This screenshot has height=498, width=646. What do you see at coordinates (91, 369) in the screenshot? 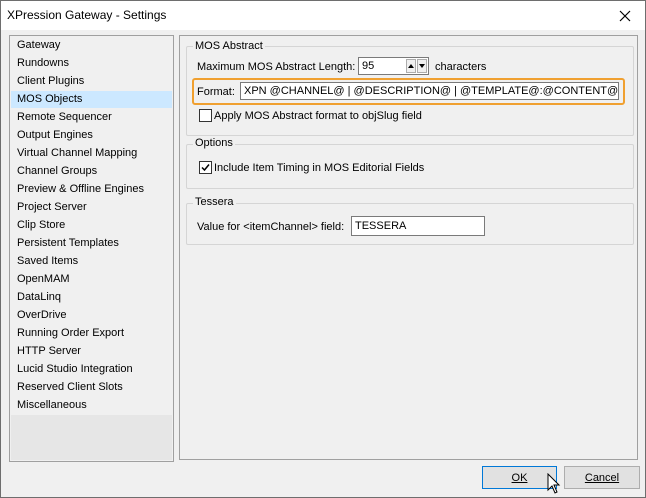
I see `sidebar-item: Lucid Studio Integration` at bounding box center [91, 369].